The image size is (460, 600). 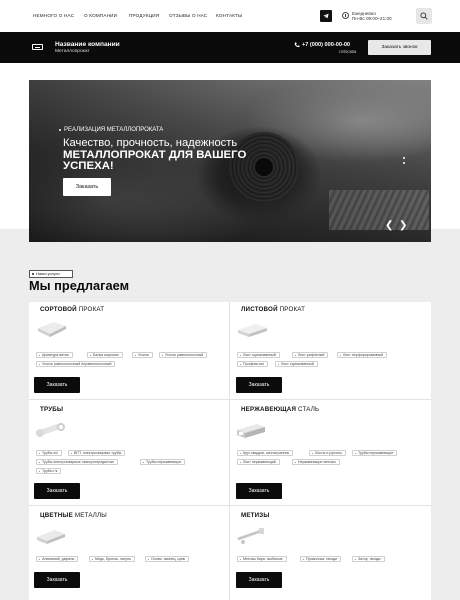 I want to click on product-tag: Листы и рулоны, so click(x=327, y=453).